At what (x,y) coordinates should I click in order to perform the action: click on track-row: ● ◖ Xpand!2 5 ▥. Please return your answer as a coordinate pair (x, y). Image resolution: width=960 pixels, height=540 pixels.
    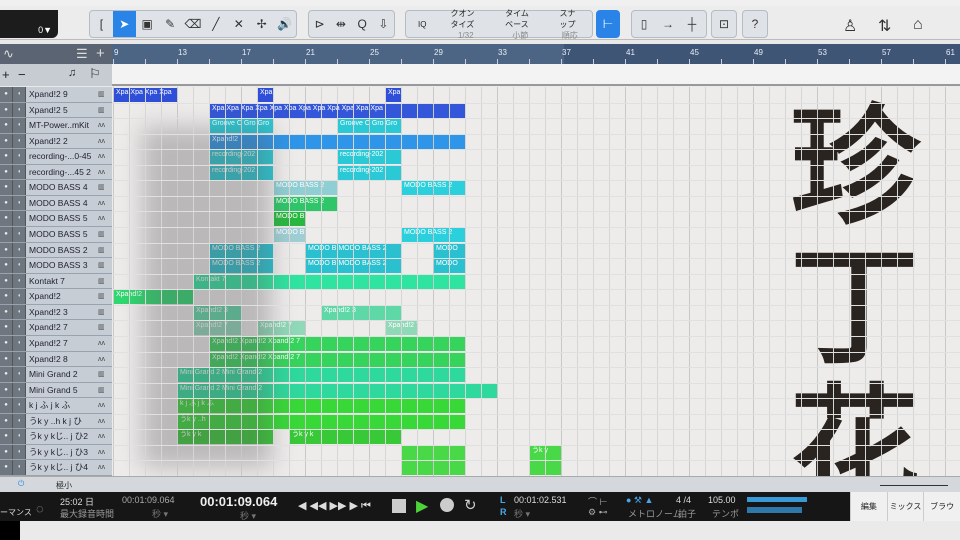
    Looking at the image, I should click on (56, 110).